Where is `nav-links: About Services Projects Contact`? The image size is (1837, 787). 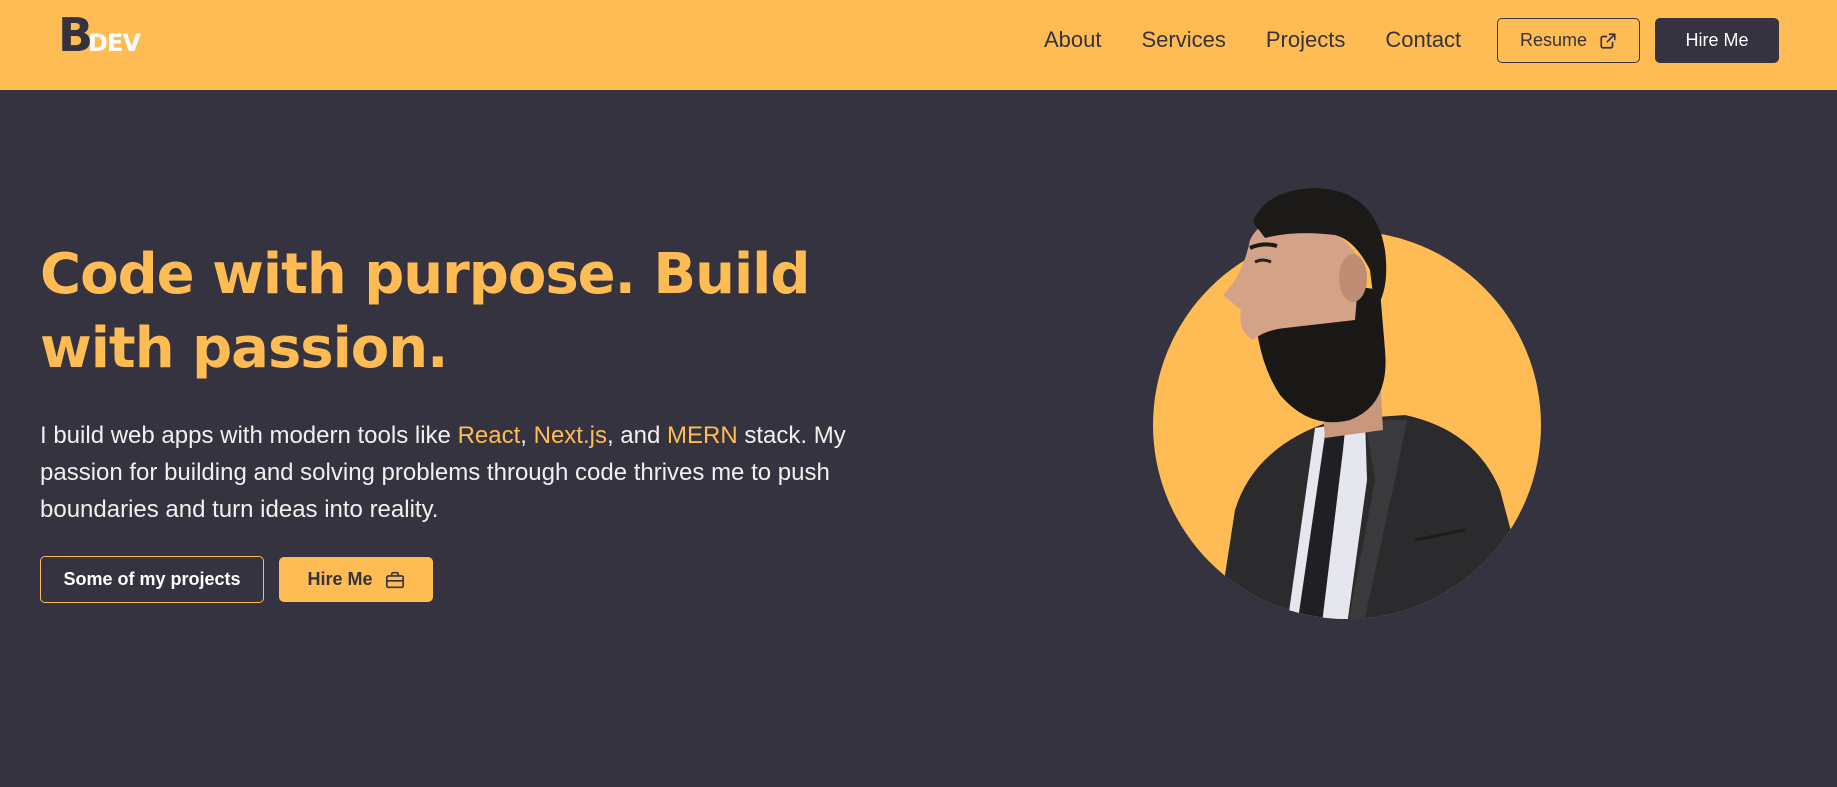
nav-links: About Services Projects Contact is located at coordinates (1252, 40).